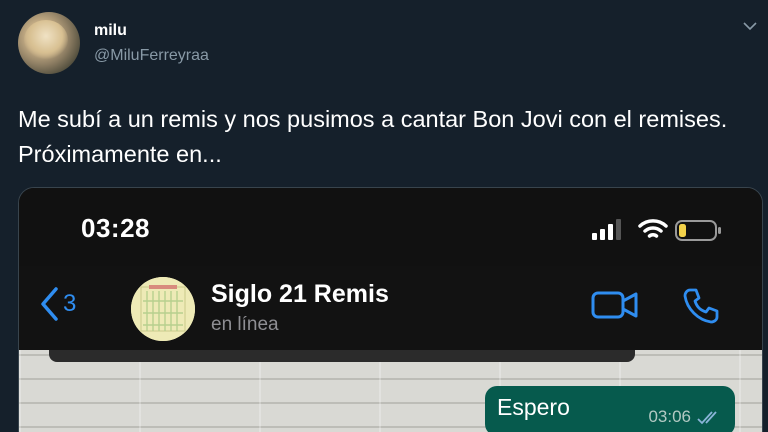  Describe the element at coordinates (300, 294) in the screenshot. I see `contact-name: Siglo 21 Remis` at that location.